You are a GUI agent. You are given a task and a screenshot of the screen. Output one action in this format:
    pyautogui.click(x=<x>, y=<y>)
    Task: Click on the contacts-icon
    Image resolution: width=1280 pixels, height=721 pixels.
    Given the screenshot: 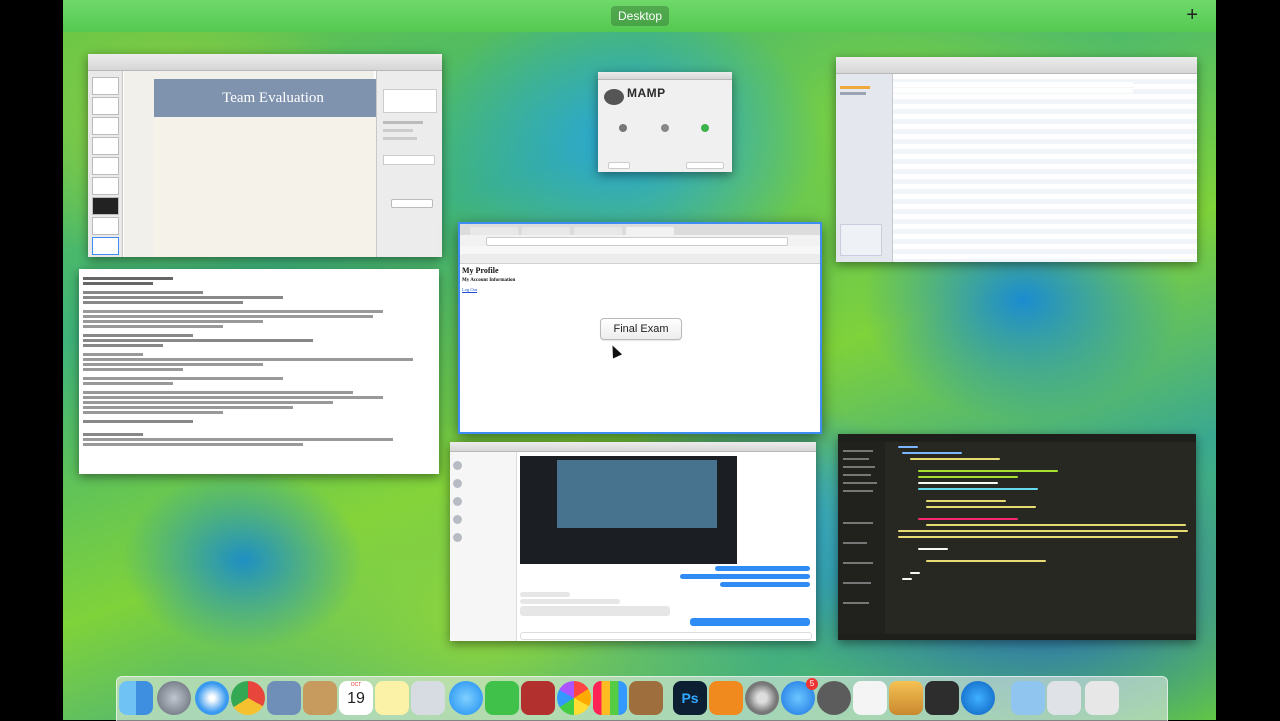 What is the action you would take?
    pyautogui.click(x=320, y=698)
    